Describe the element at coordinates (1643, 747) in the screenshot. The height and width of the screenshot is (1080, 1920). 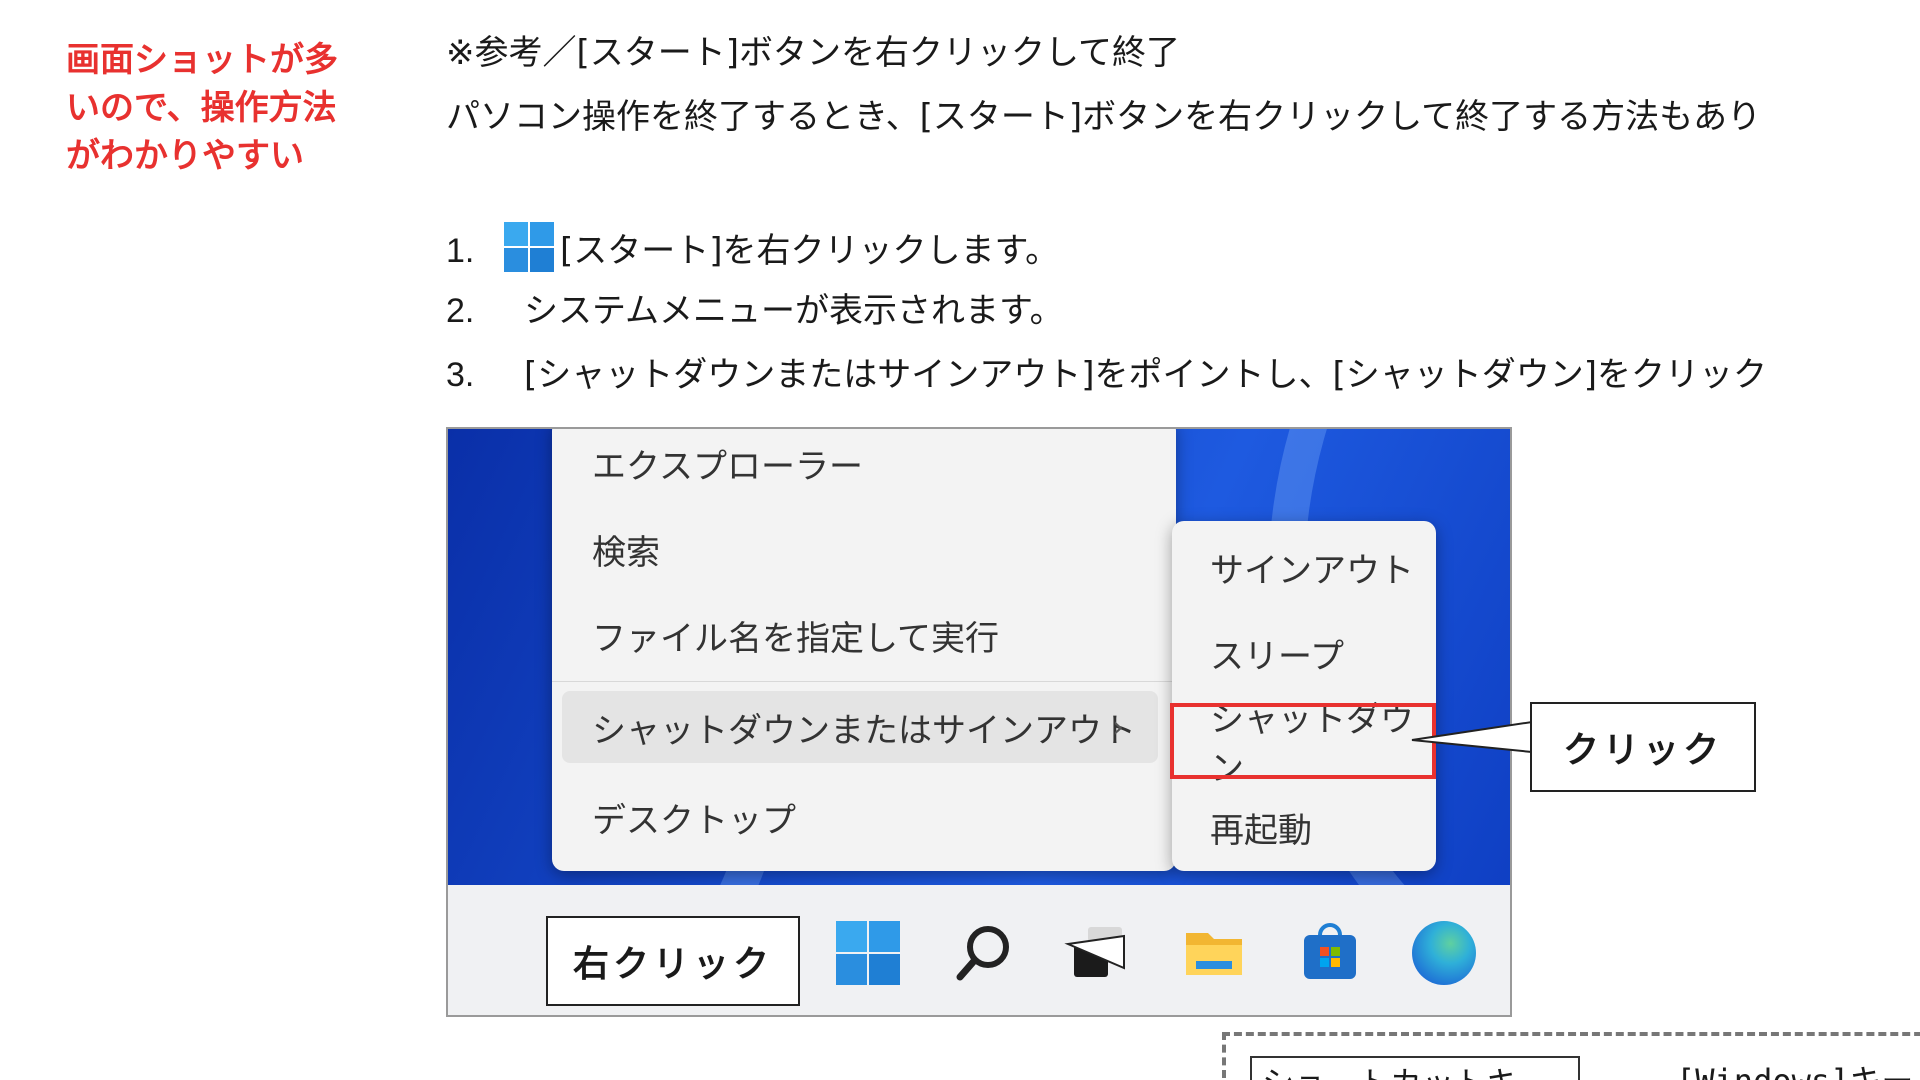
I see `click-callout: クリック` at that location.